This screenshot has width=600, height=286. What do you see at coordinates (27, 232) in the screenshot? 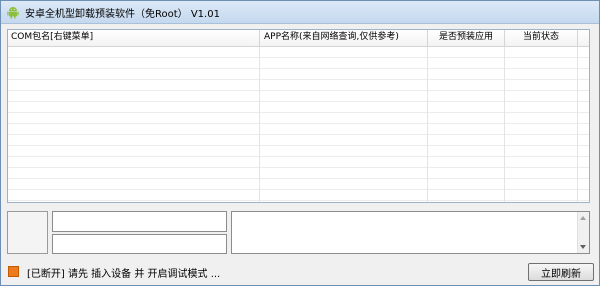
I see `device-image-panel` at bounding box center [27, 232].